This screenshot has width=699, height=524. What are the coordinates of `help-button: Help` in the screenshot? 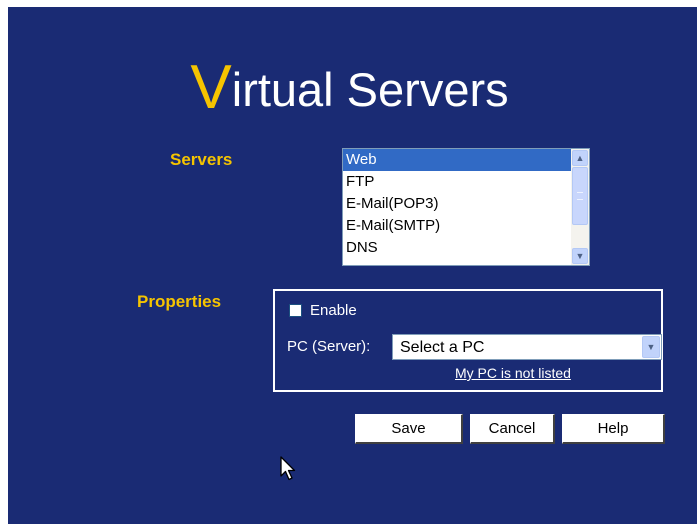 It's located at (613, 429).